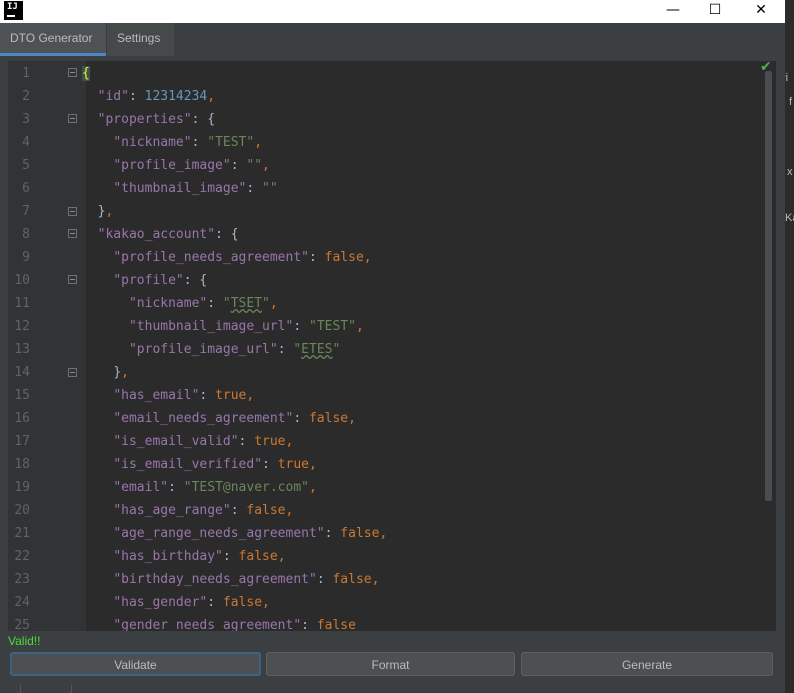  Describe the element at coordinates (146, 303) in the screenshot. I see `code-line: 11 "nickname": "TSET",` at that location.